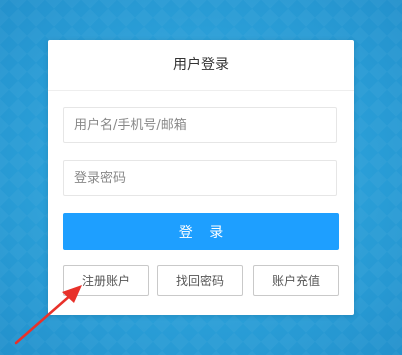 This screenshot has height=355, width=402. What do you see at coordinates (201, 65) in the screenshot?
I see `login-title: 用户登录` at bounding box center [201, 65].